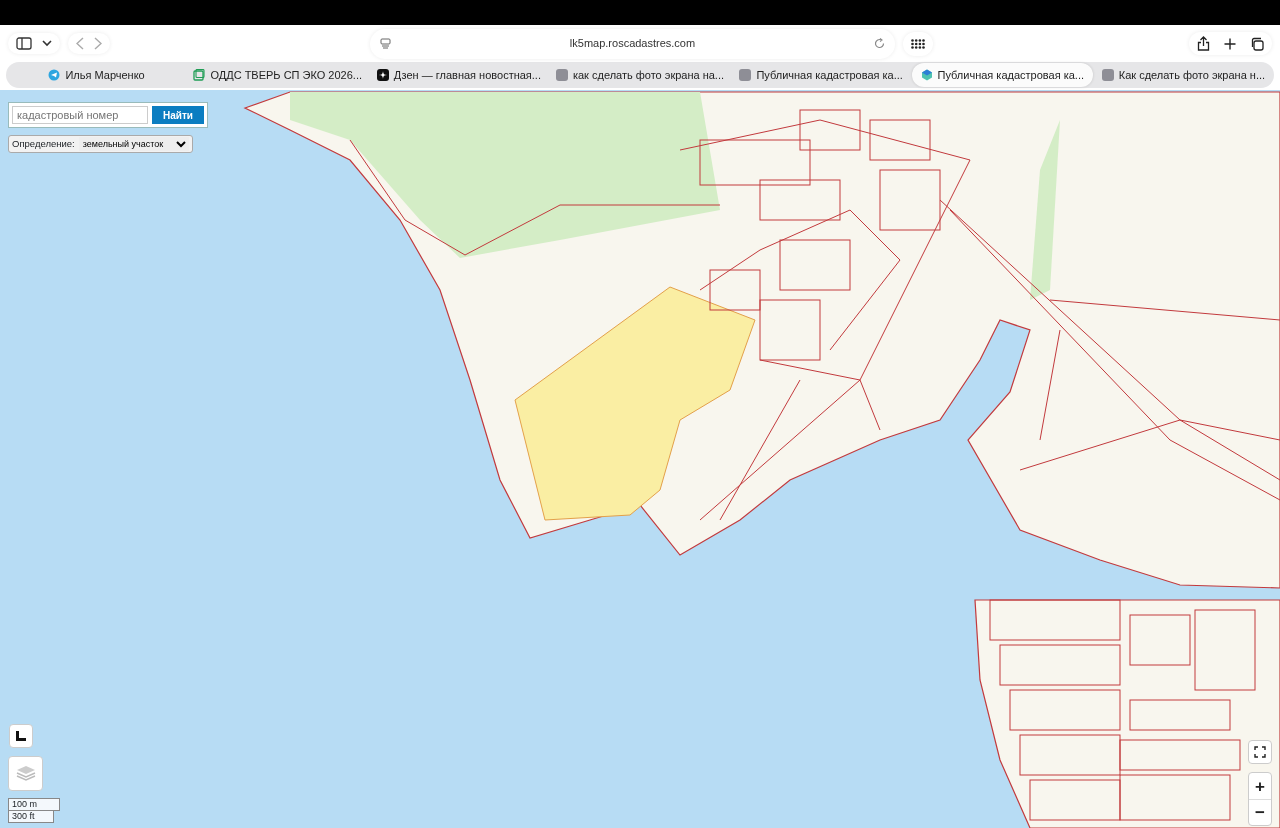 This screenshot has height=828, width=1280. I want to click on ruler-icon, so click(21, 736).